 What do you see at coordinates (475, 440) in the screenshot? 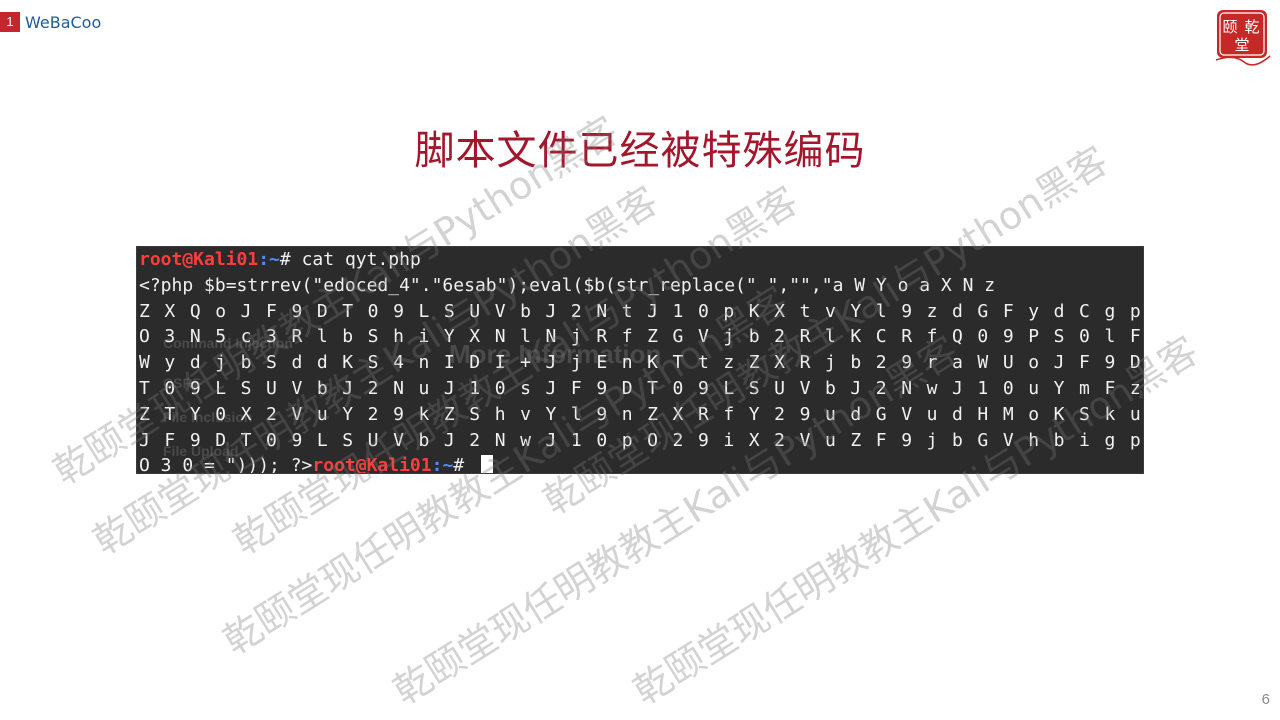
I see `code-token: 2` at bounding box center [475, 440].